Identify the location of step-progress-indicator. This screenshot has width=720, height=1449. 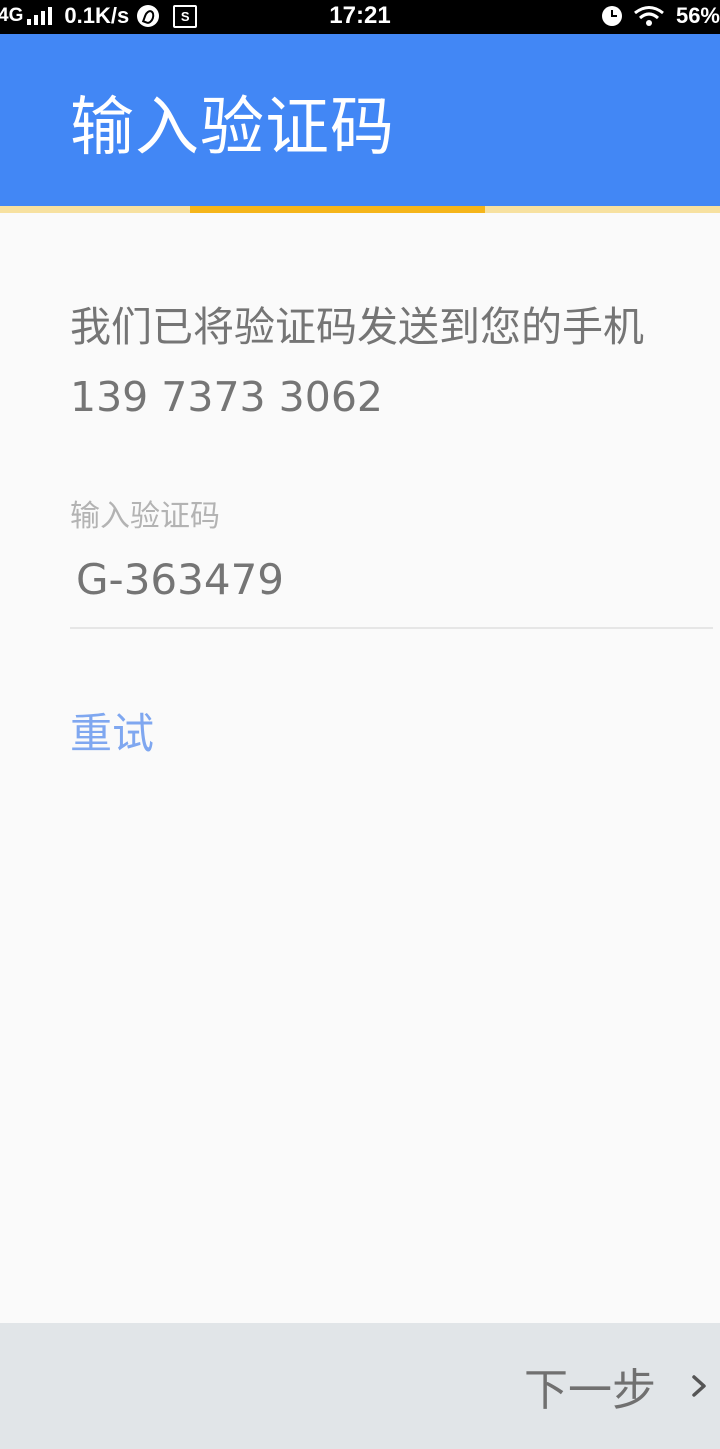
(337, 209).